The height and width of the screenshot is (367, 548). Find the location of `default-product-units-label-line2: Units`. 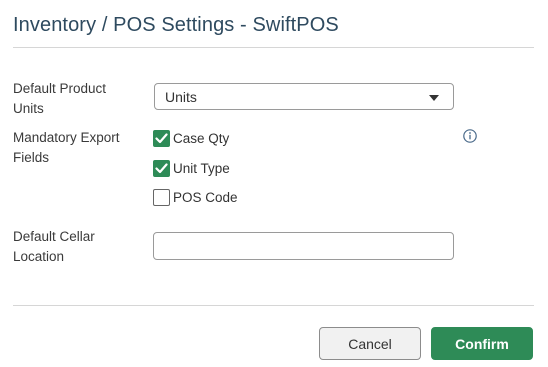

default-product-units-label-line2: Units is located at coordinates (28, 108).